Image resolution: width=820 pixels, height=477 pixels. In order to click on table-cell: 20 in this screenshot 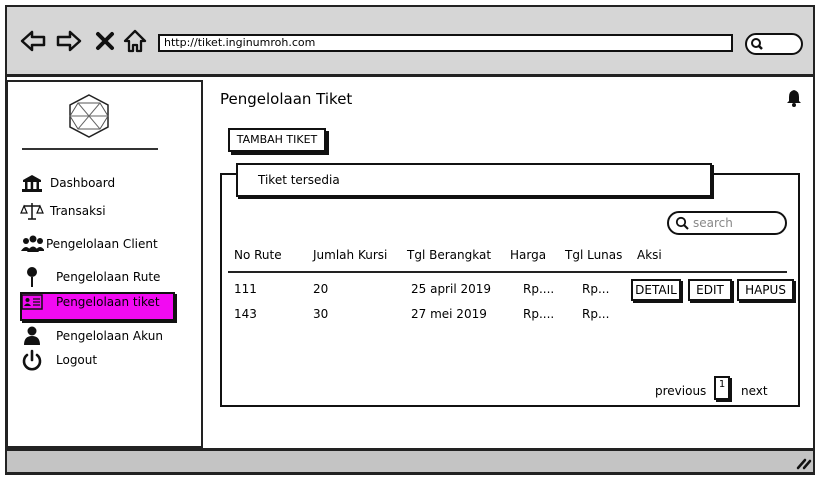, I will do `click(321, 289)`.